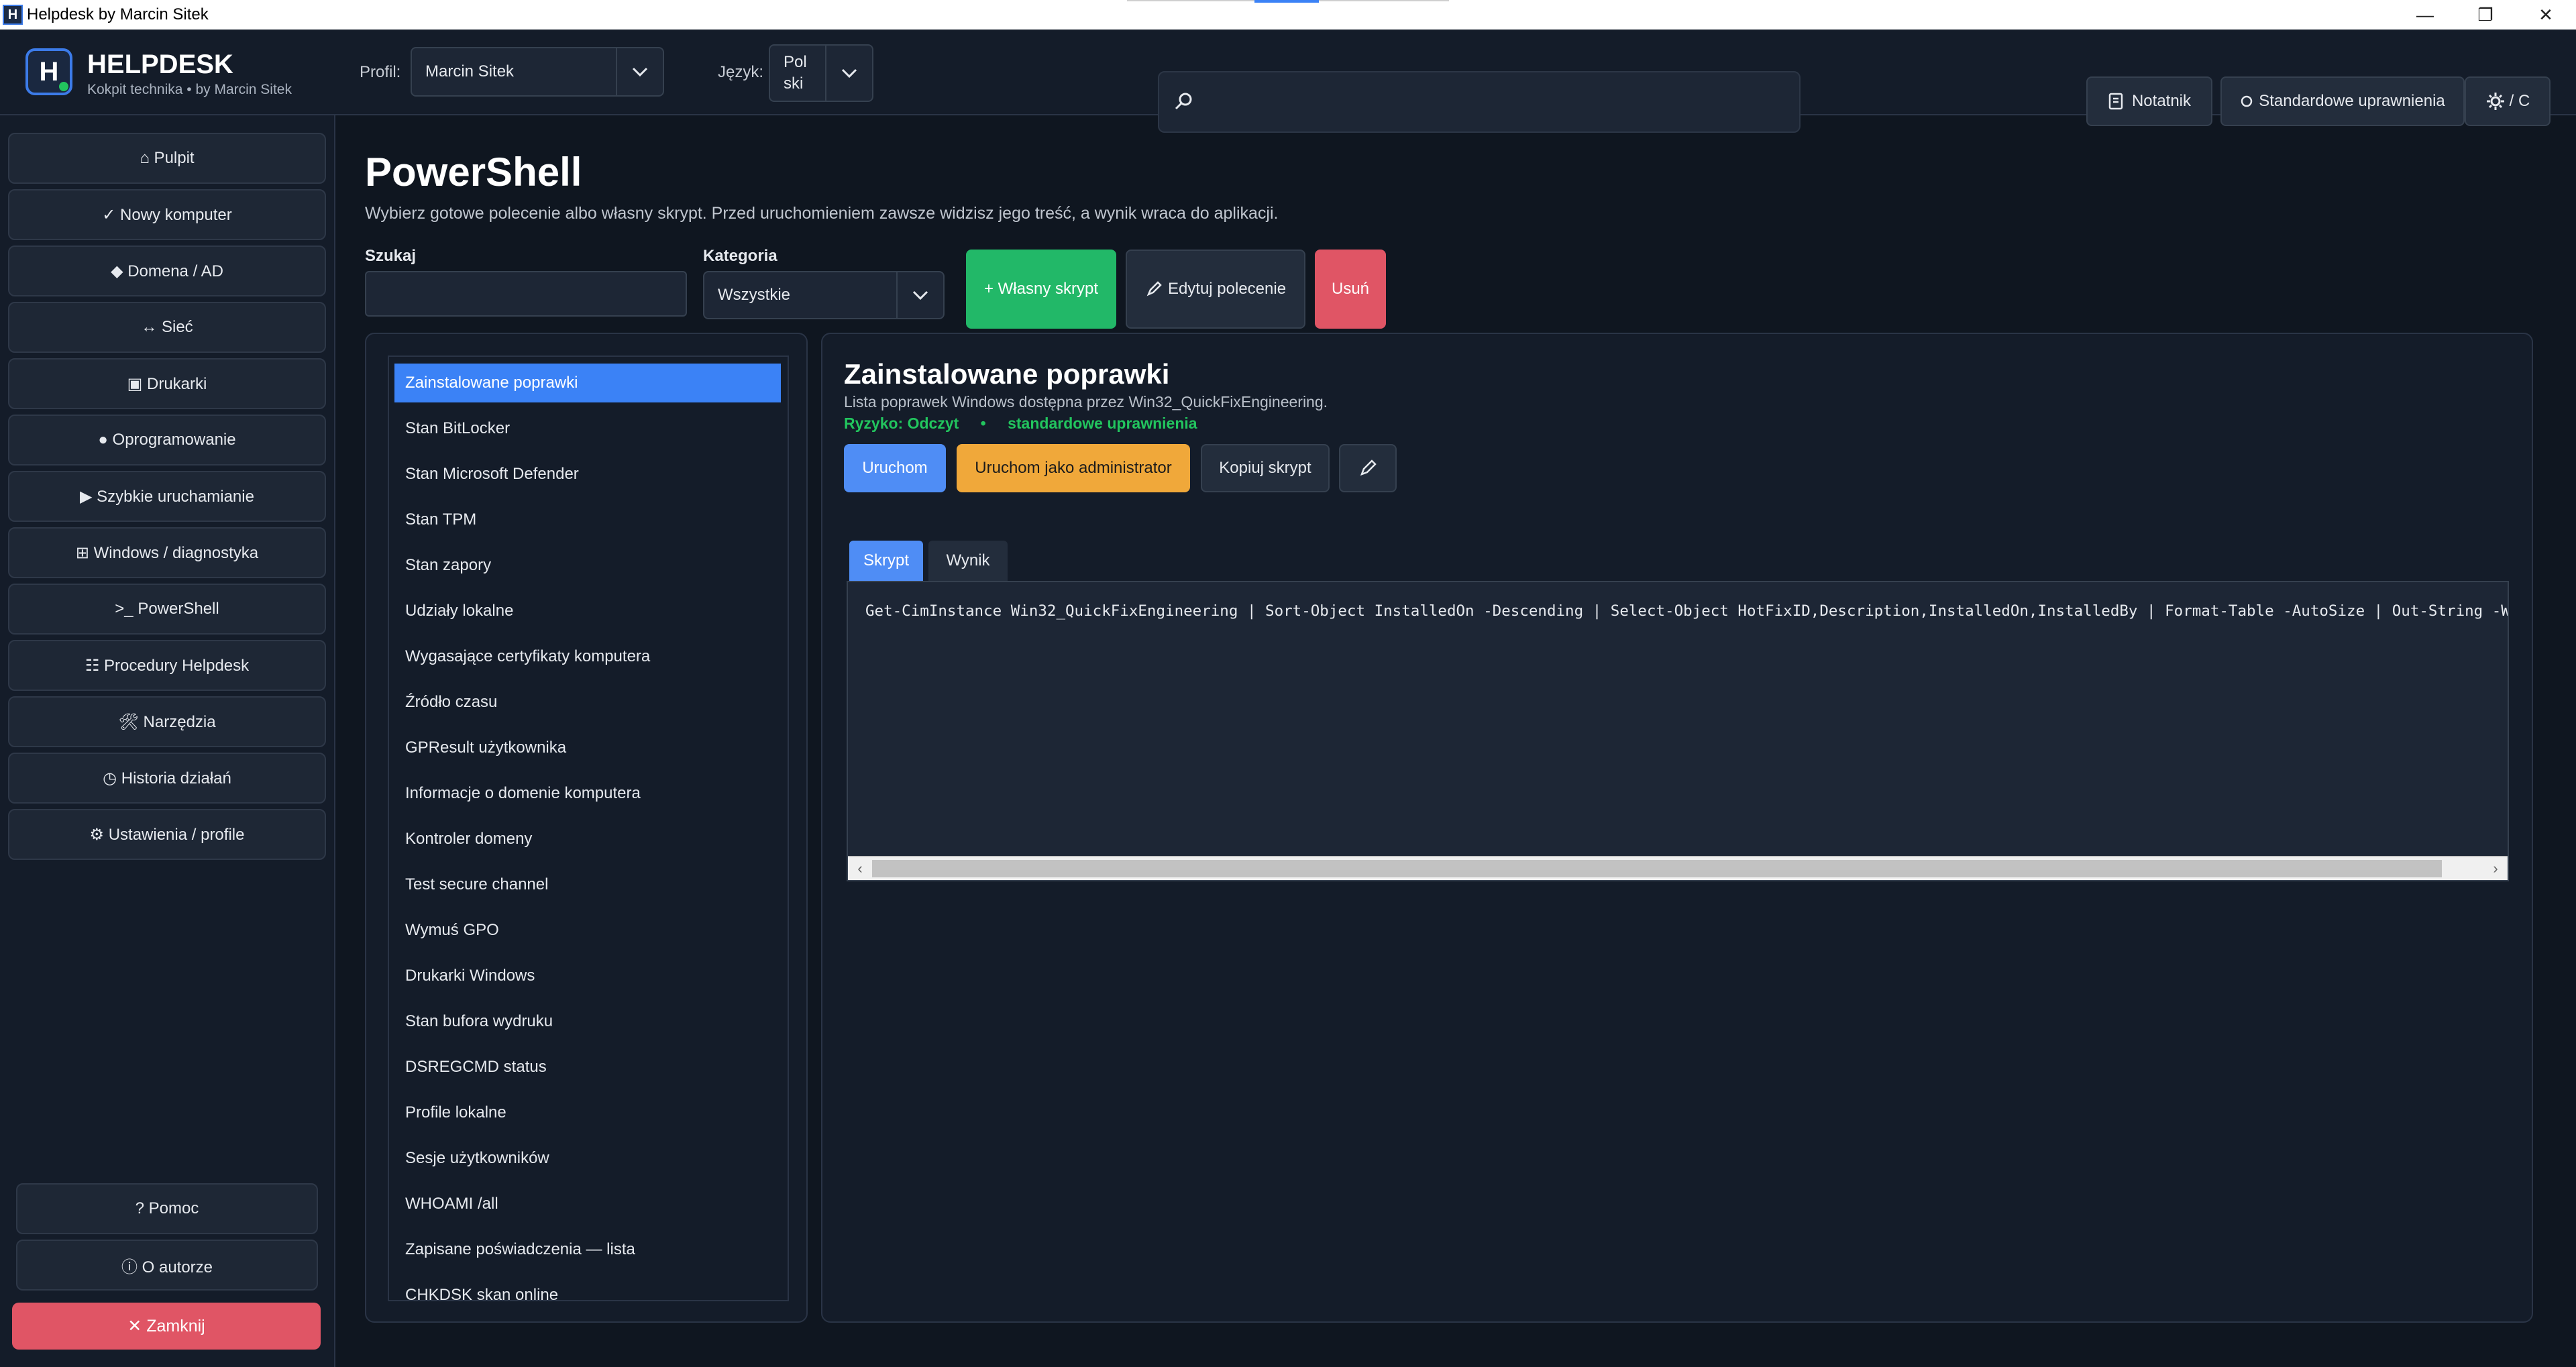 The image size is (2576, 1367). I want to click on help-button: ? Pomoc, so click(167, 1209).